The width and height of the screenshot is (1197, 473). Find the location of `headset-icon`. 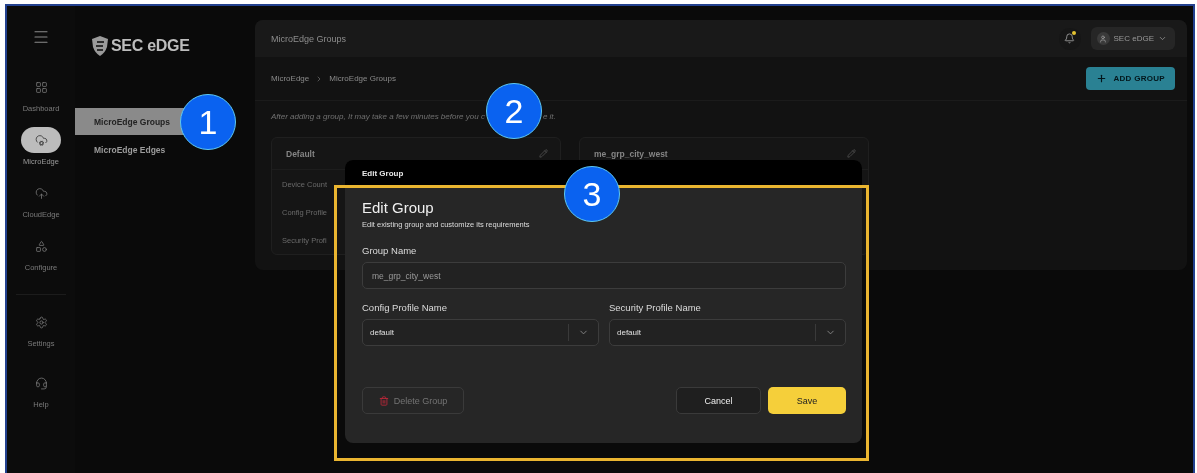

headset-icon is located at coordinates (41, 383).